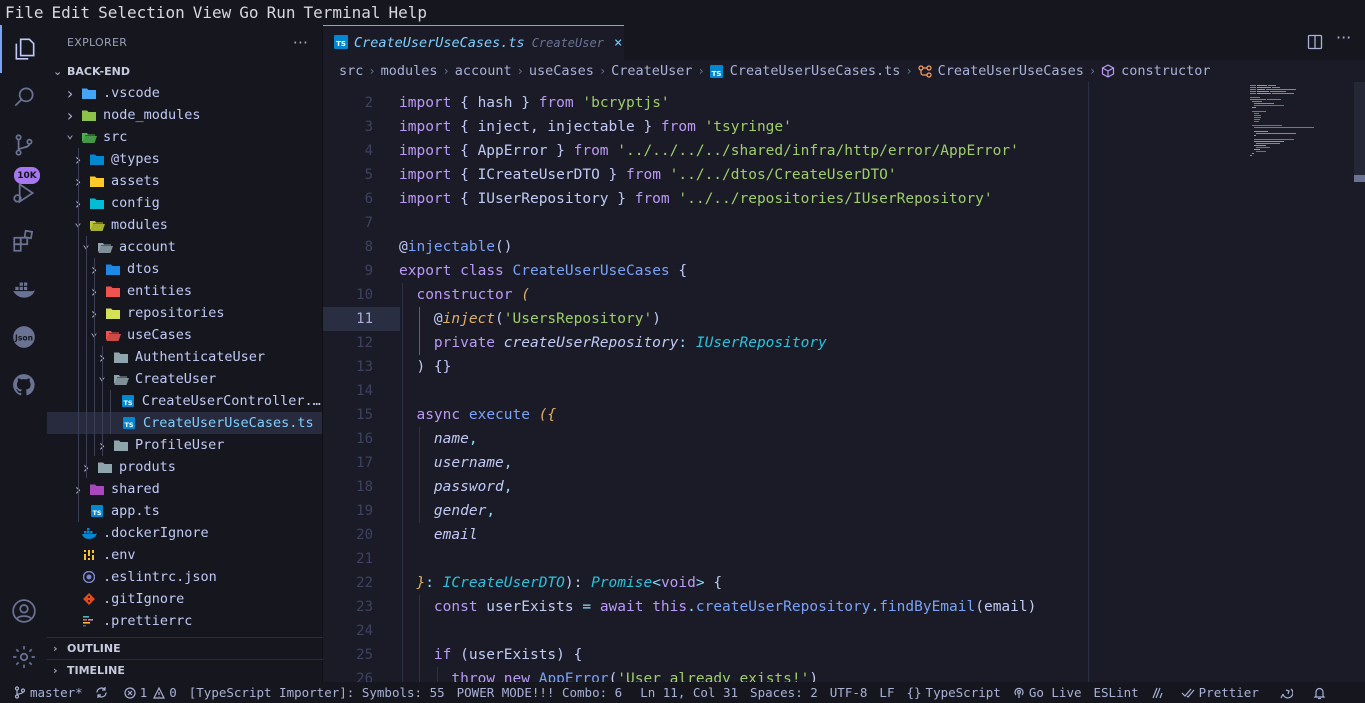 This screenshot has height=703, width=1365. Describe the element at coordinates (184, 555) in the screenshot. I see `file-item: .env` at that location.